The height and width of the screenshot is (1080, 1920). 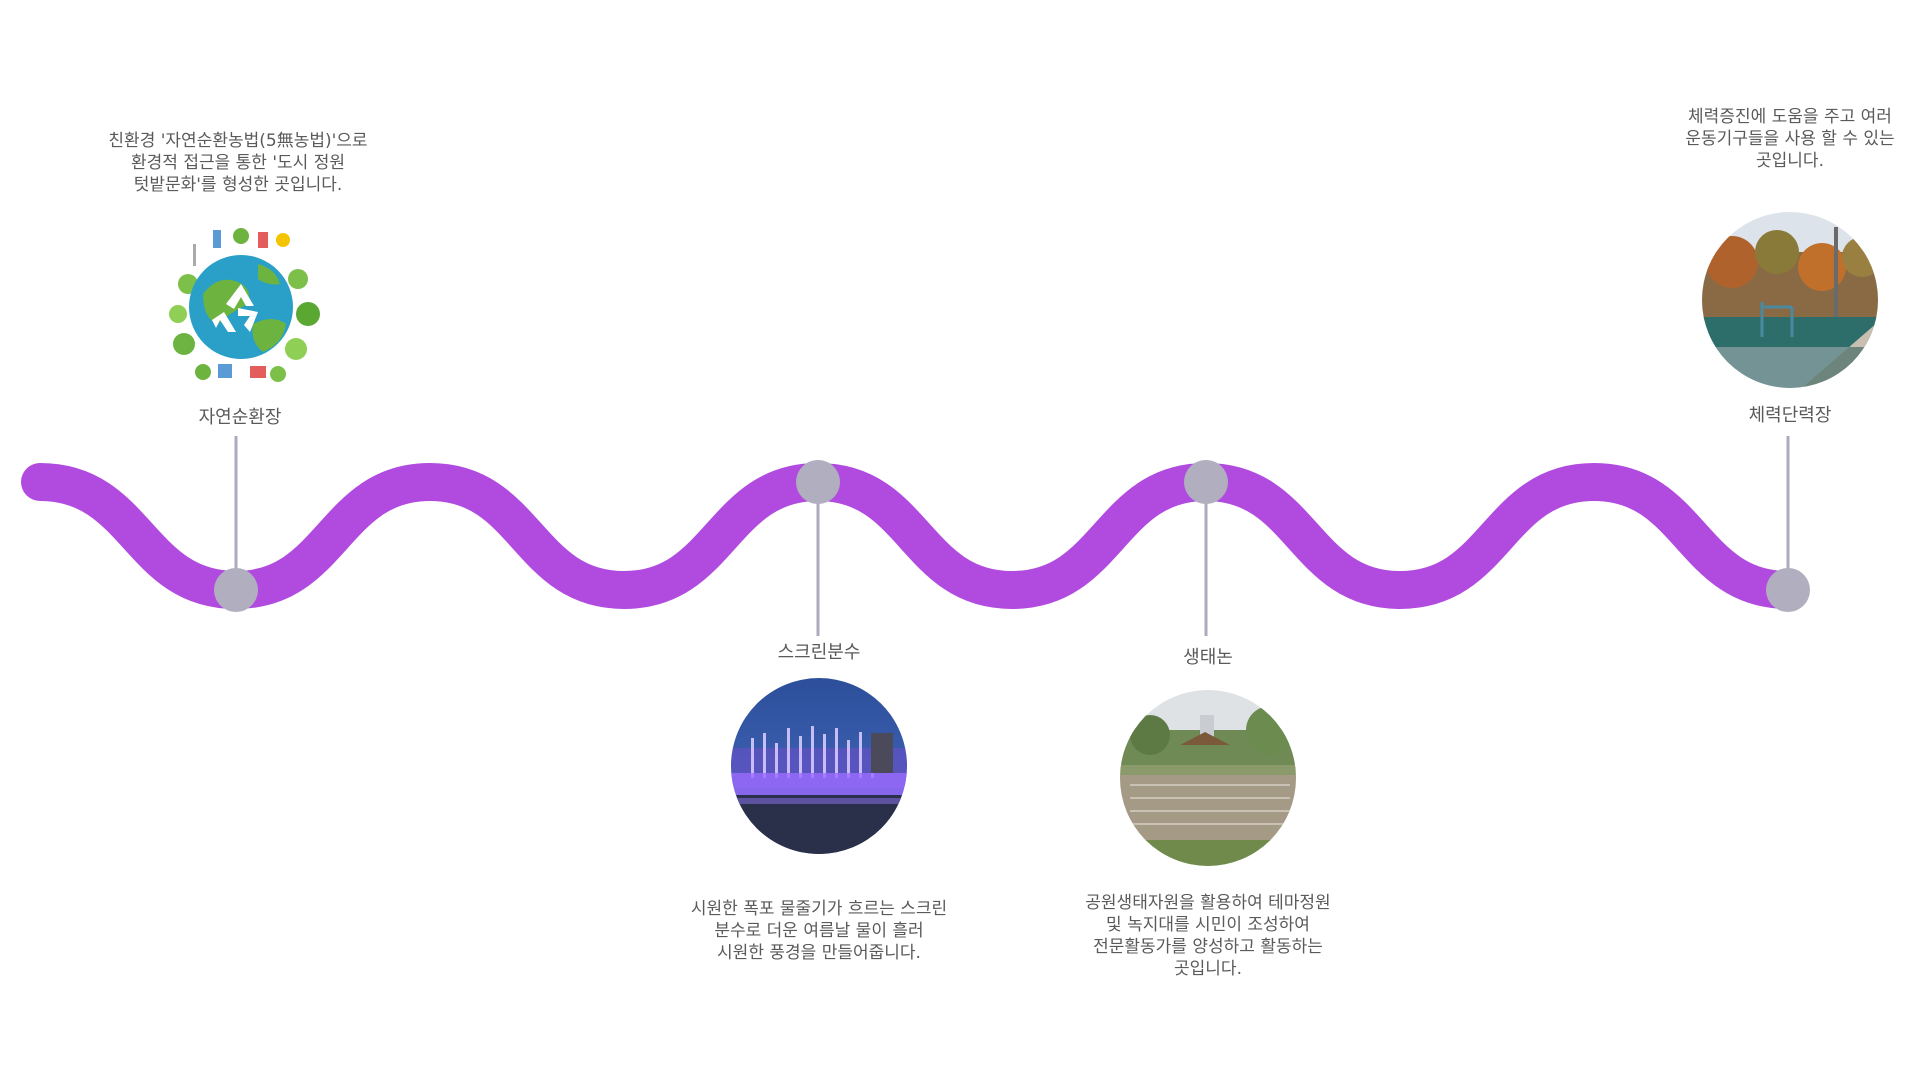 I want to click on station-label-fitness: 체력단력장, so click(x=1790, y=415).